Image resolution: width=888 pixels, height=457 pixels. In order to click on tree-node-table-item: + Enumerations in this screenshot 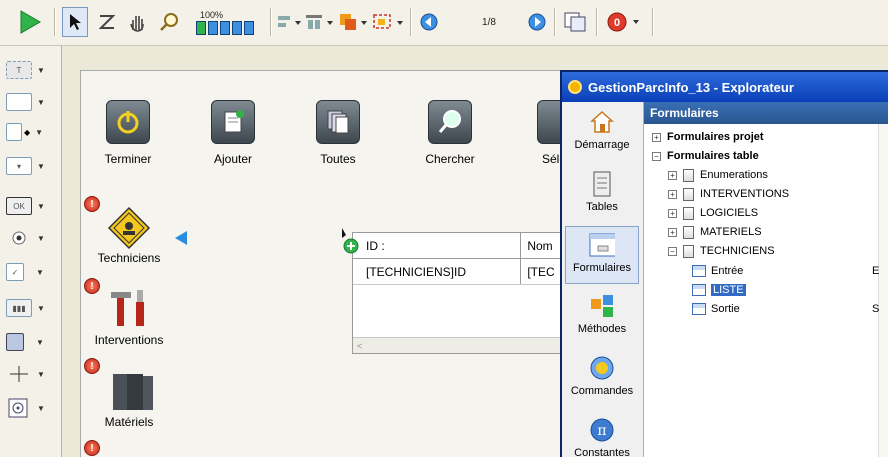, I will do `click(718, 175)`.